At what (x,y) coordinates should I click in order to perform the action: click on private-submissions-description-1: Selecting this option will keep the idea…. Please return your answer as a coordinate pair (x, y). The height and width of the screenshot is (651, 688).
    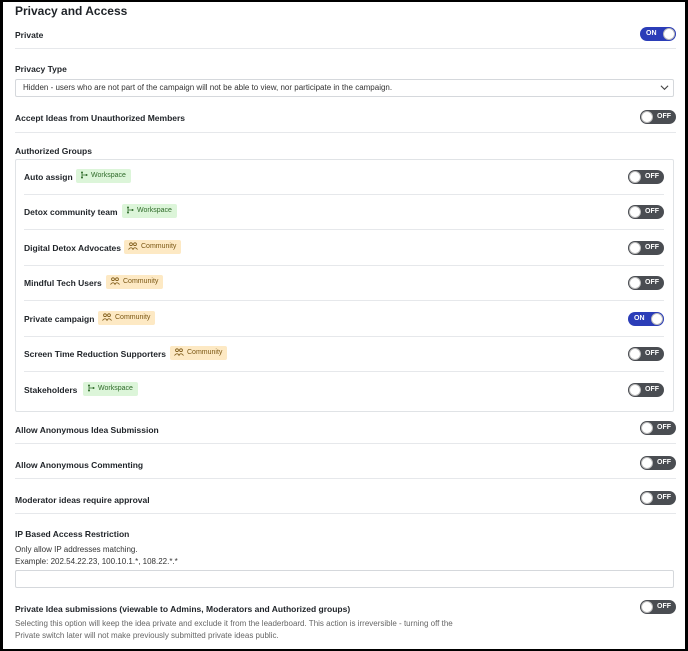
    Looking at the image, I should click on (234, 623).